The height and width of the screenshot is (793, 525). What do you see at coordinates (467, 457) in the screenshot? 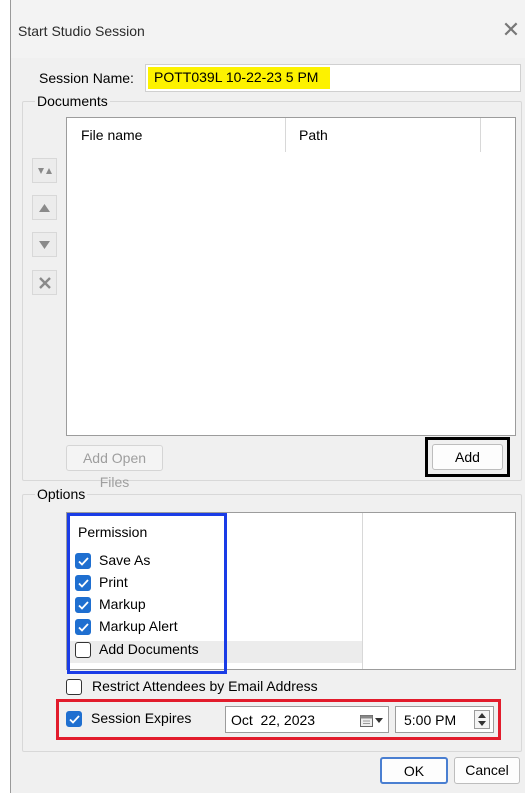
I see `add-button: Add` at bounding box center [467, 457].